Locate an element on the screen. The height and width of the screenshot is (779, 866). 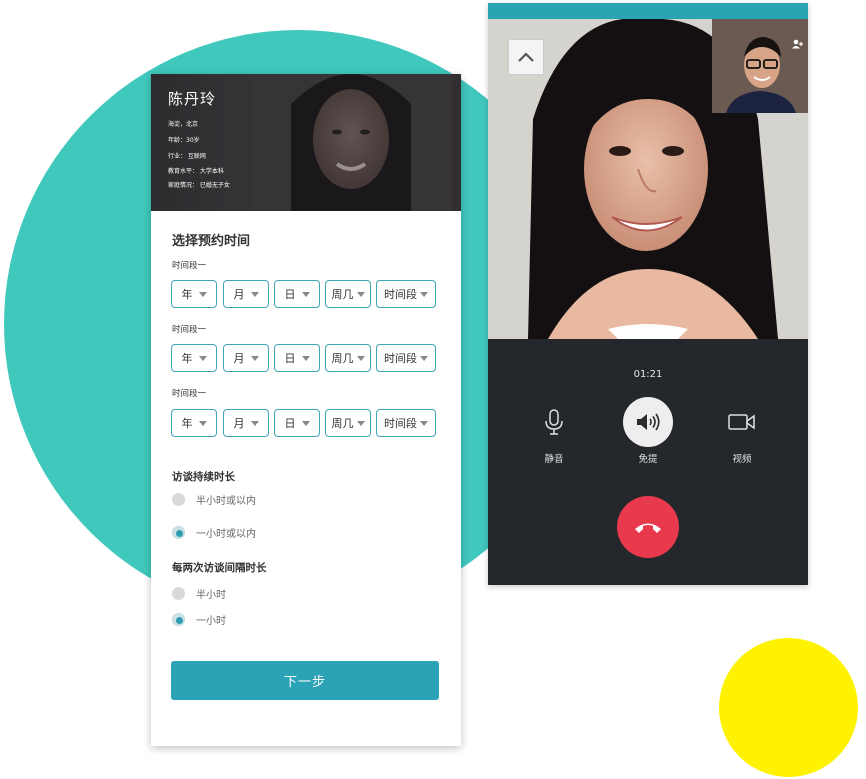
hang-up-icon is located at coordinates (648, 528).